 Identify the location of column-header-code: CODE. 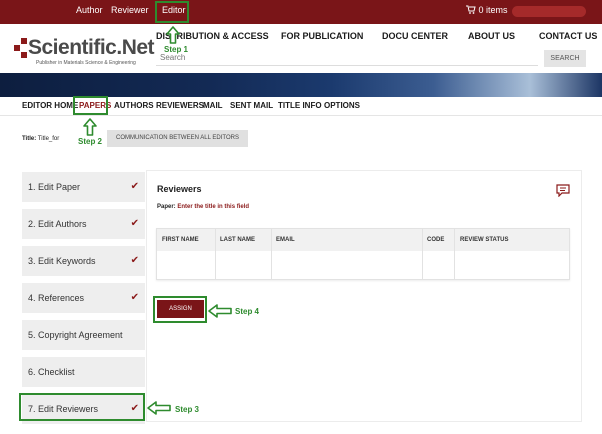
(436, 240).